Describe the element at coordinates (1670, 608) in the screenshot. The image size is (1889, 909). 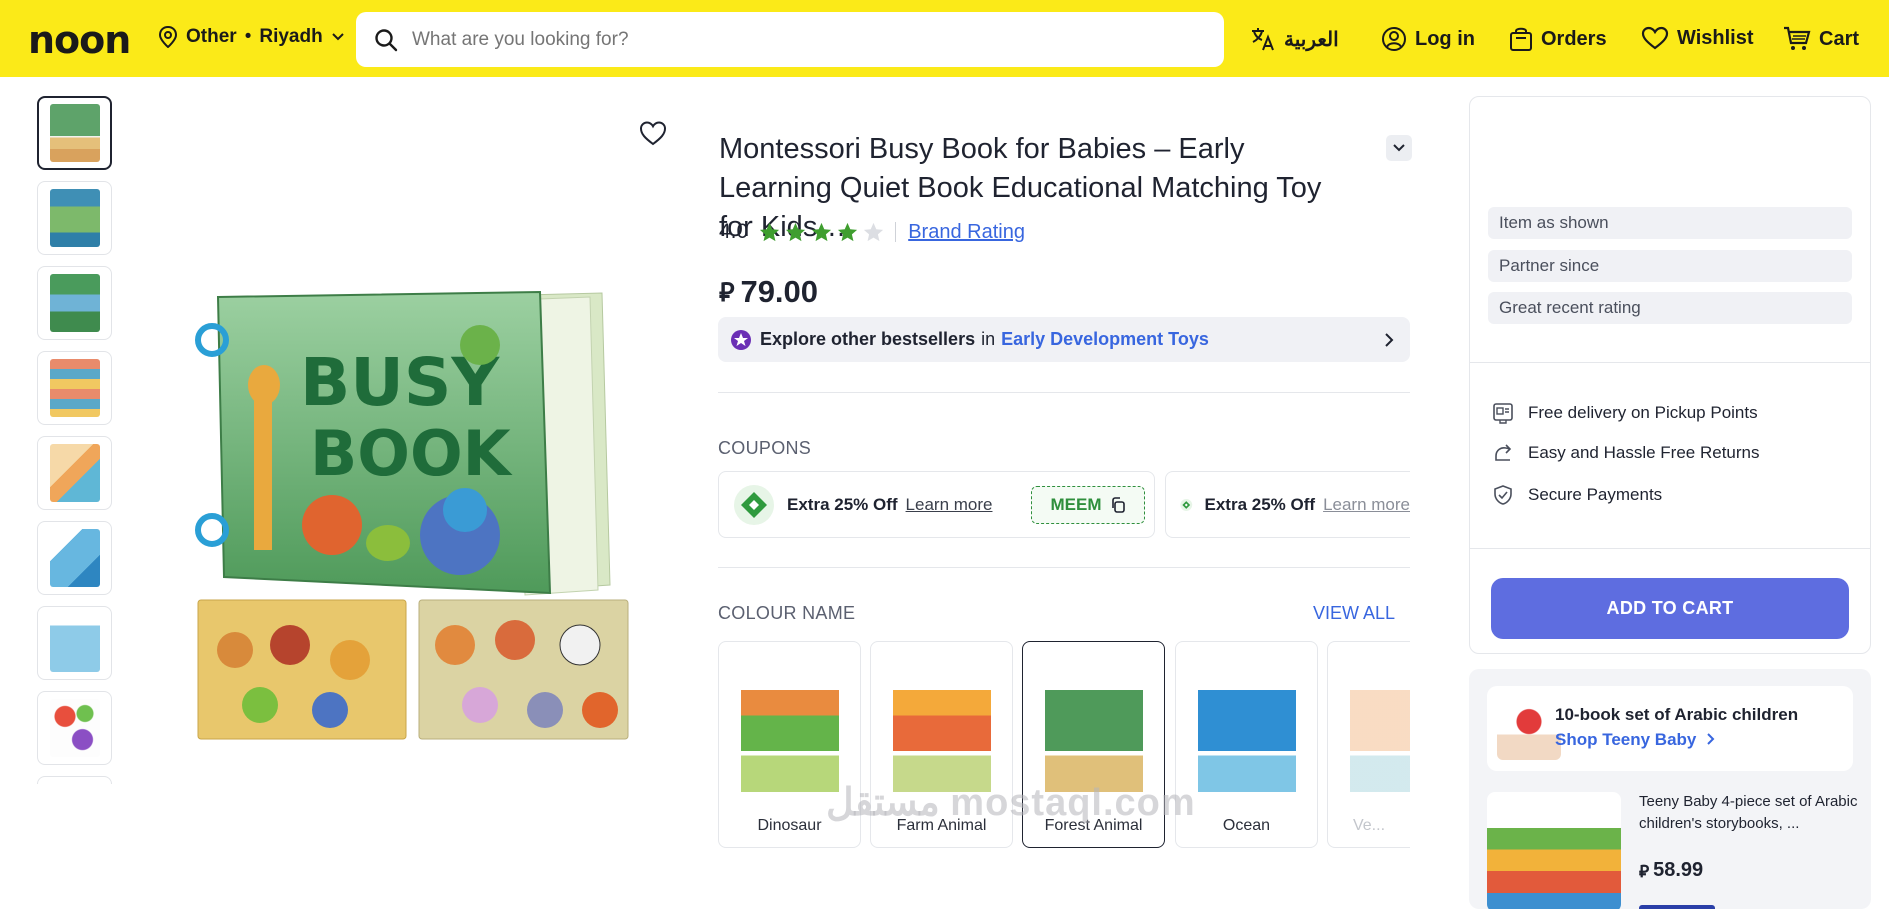
I see `add-to-cart-button: ADD TO CART` at that location.